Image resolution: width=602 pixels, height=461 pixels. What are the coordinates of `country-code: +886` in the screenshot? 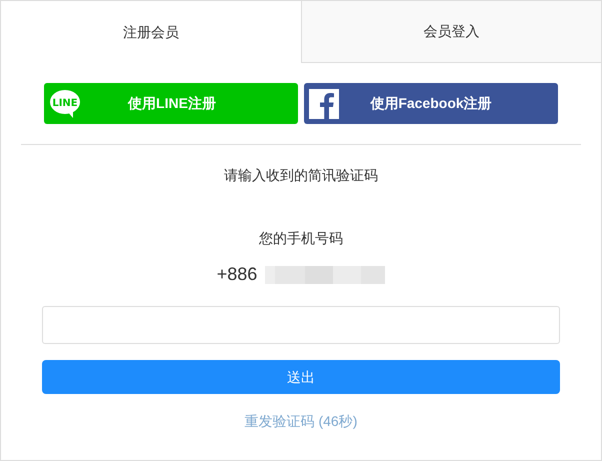 It's located at (237, 274).